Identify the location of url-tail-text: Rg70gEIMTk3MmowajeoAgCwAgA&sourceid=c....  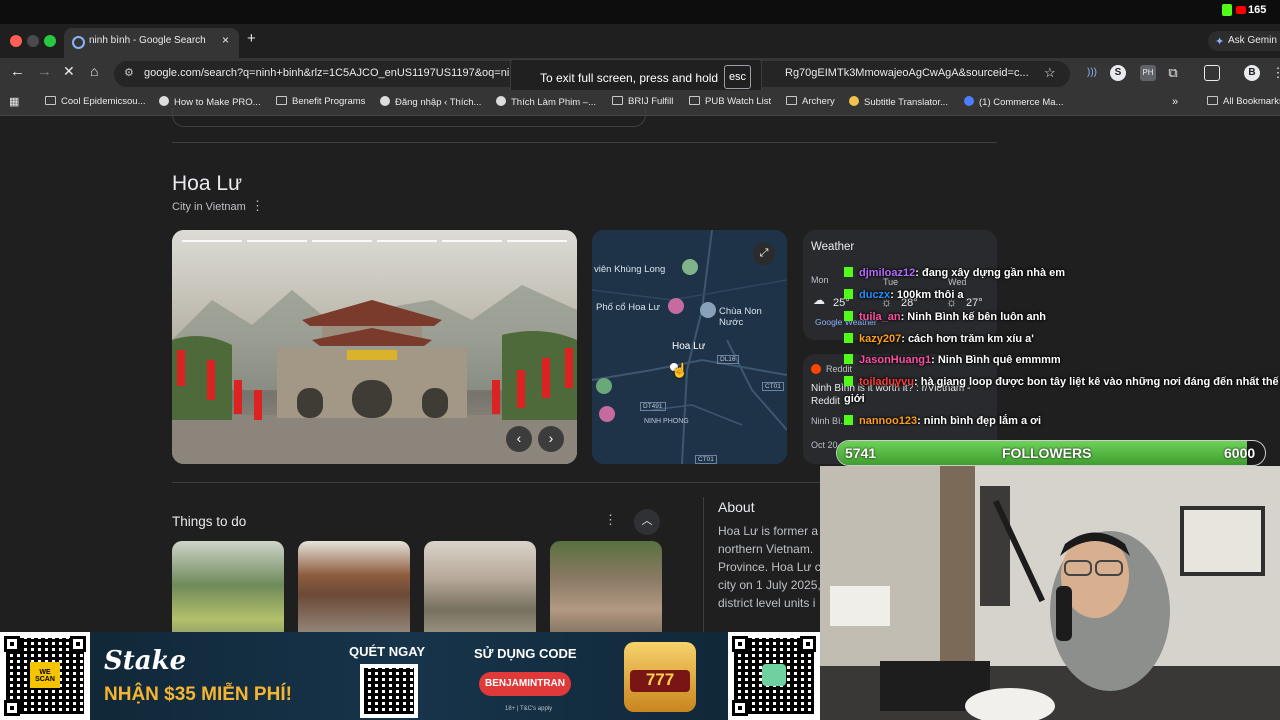
(907, 73).